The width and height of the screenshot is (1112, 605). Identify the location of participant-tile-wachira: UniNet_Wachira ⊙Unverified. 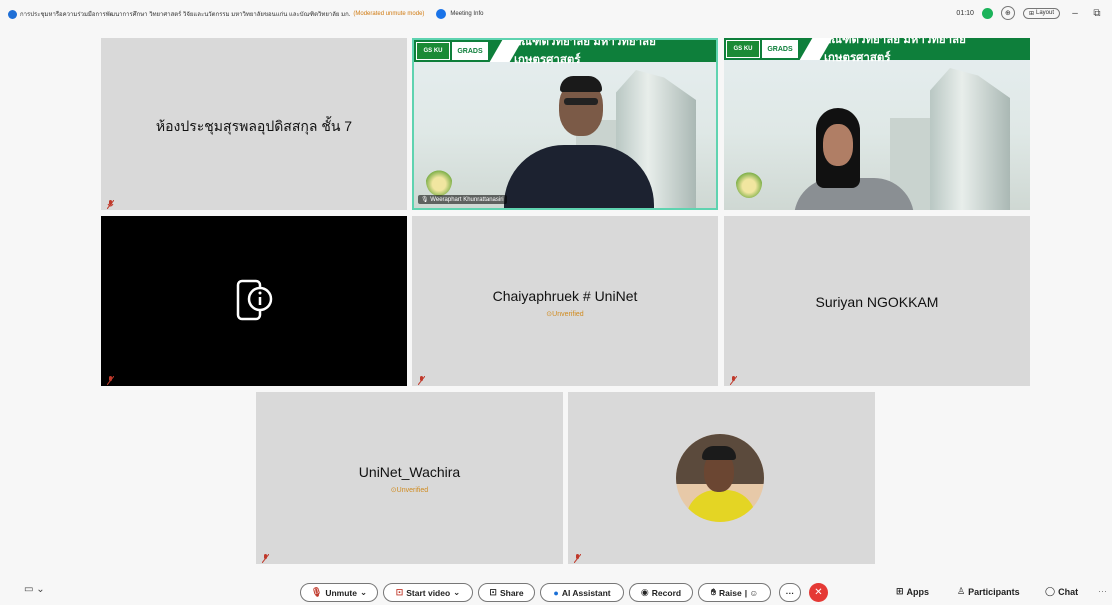
(409, 478).